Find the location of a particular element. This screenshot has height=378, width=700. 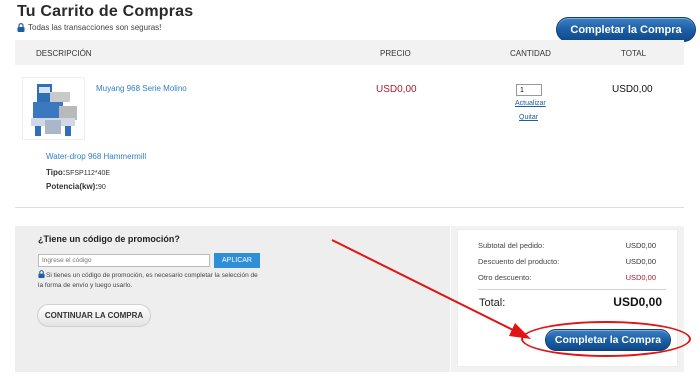

column-description: DESCRIPCIÓN is located at coordinates (64, 53).